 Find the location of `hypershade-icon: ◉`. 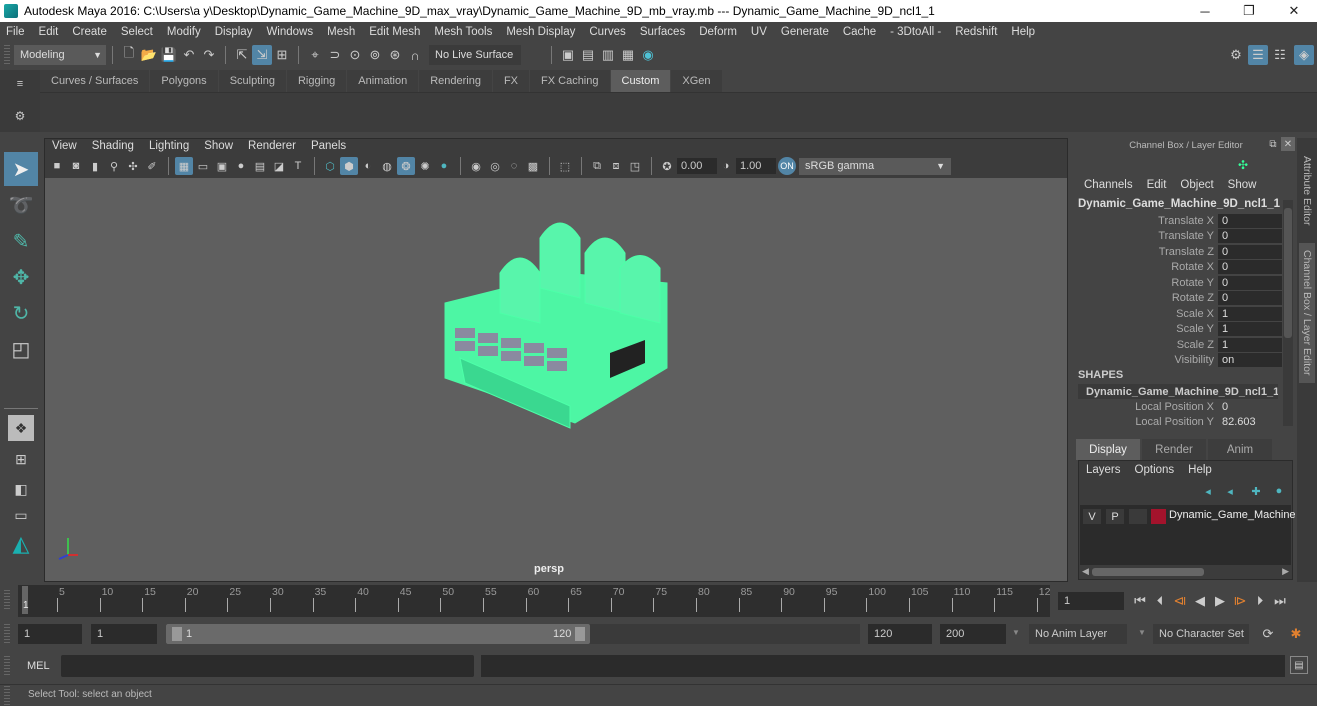

hypershade-icon: ◉ is located at coordinates (648, 55).